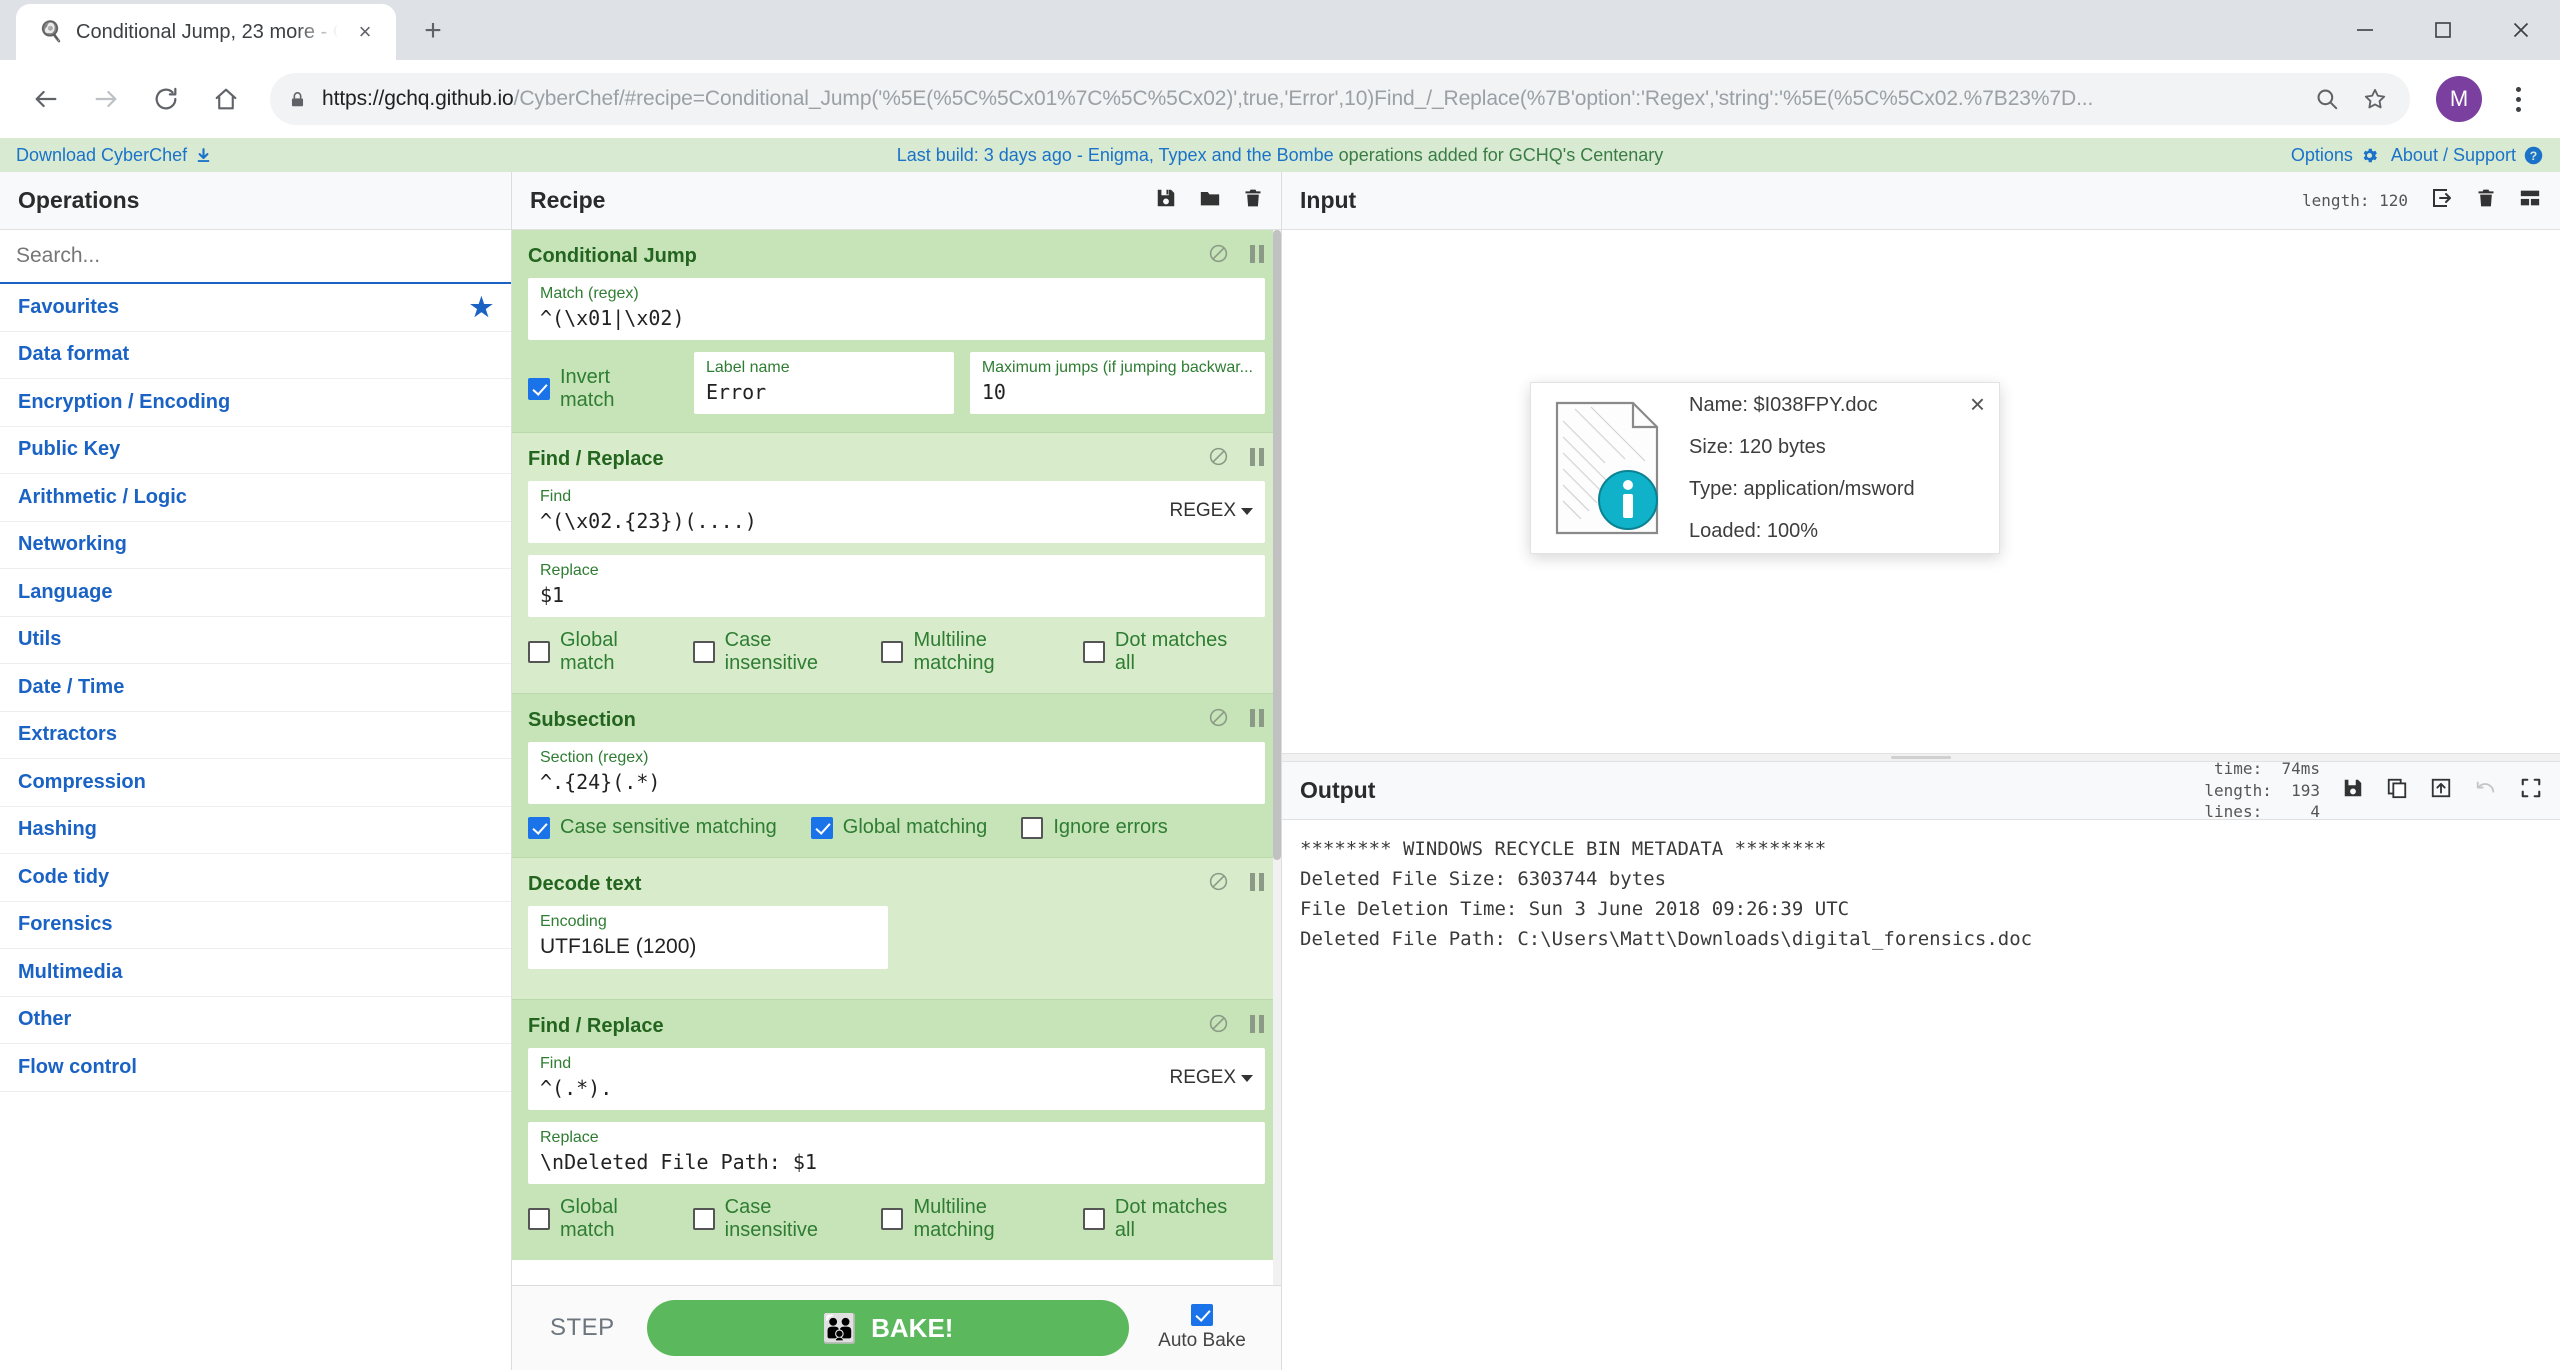 The width and height of the screenshot is (2560, 1370). What do you see at coordinates (114, 155) in the screenshot?
I see `download-cyberchef-link: Download CyberChef` at bounding box center [114, 155].